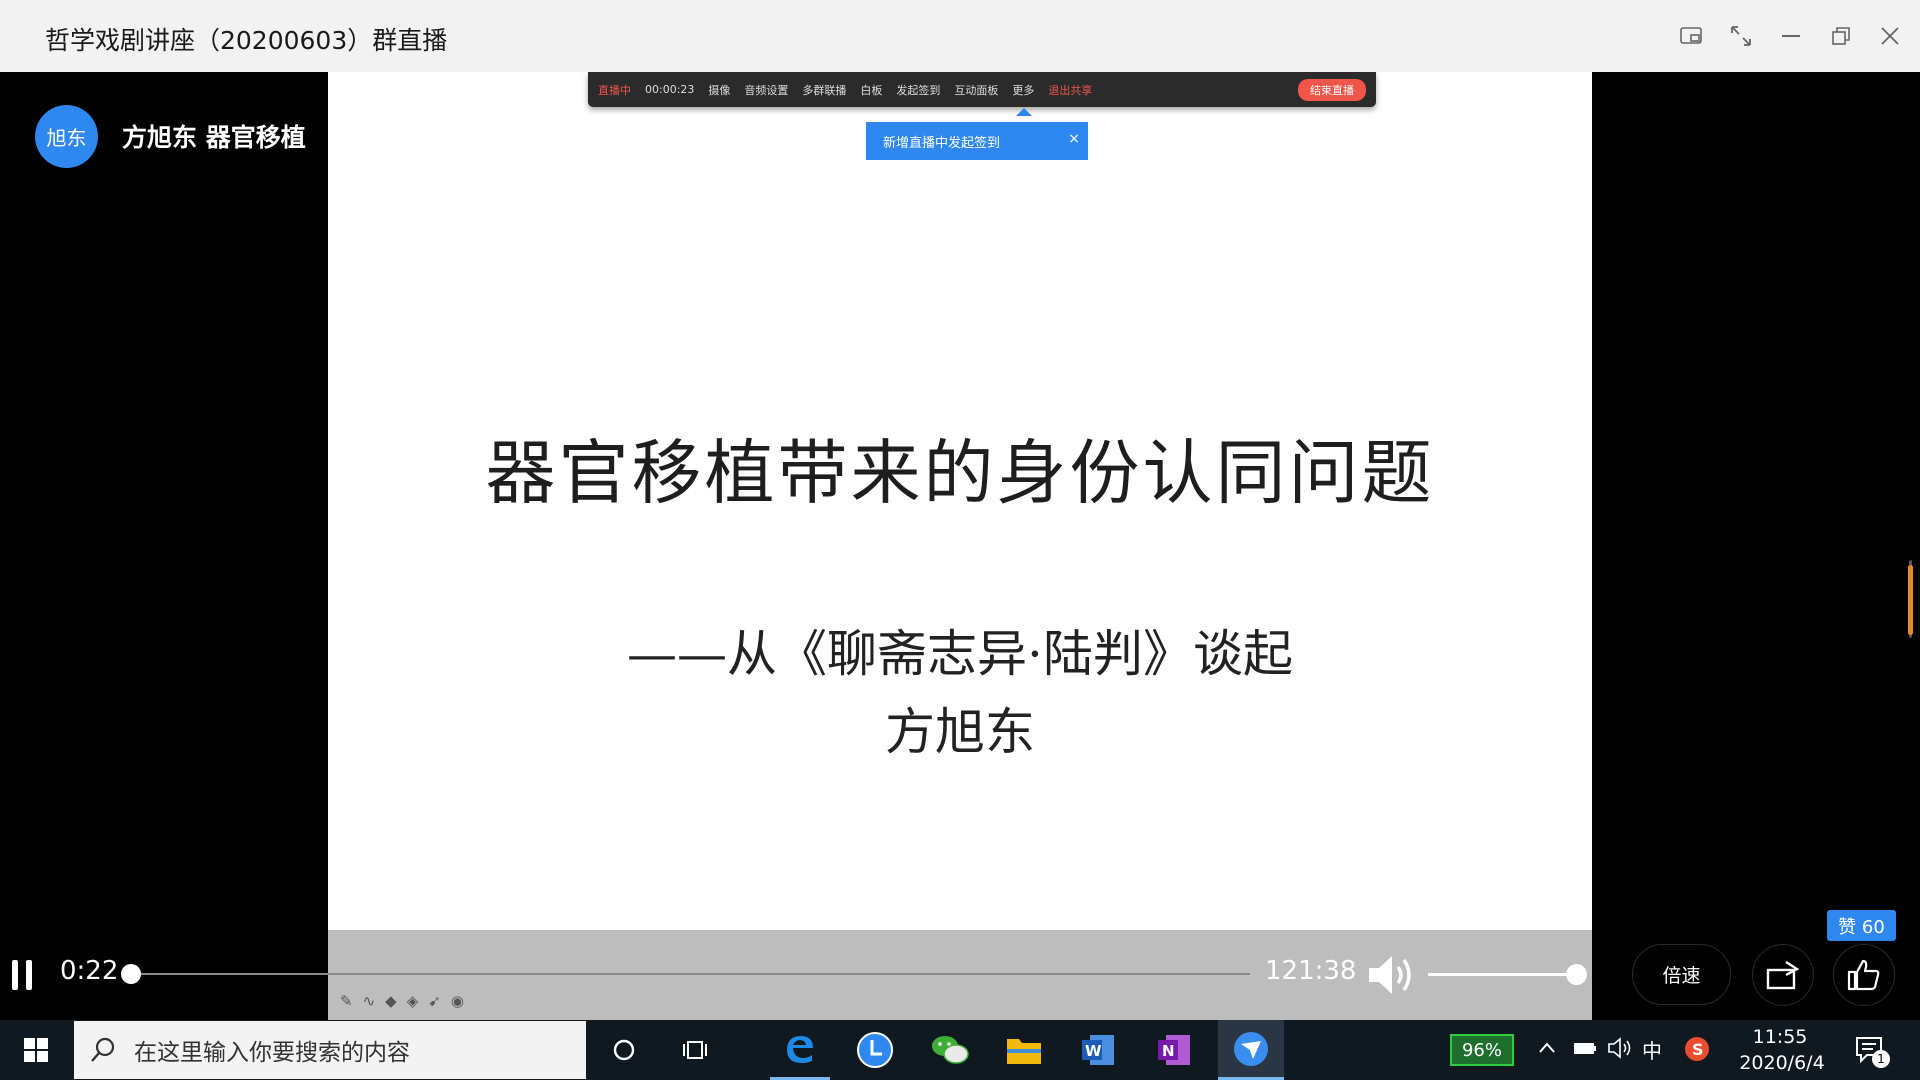 This screenshot has width=1920, height=1080. I want to click on taskbar-search: 在这里输入你要搜索的内容, so click(330, 1050).